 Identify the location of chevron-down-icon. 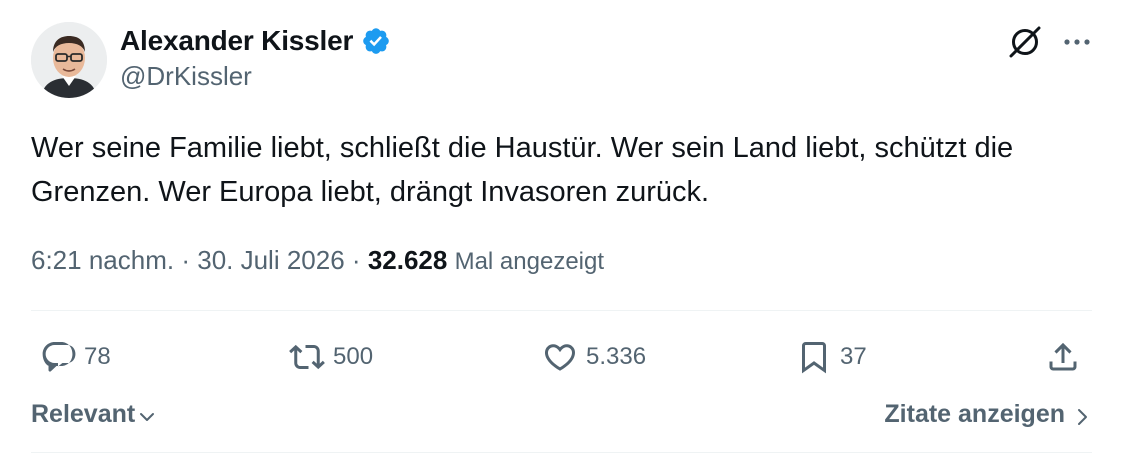
(147, 416).